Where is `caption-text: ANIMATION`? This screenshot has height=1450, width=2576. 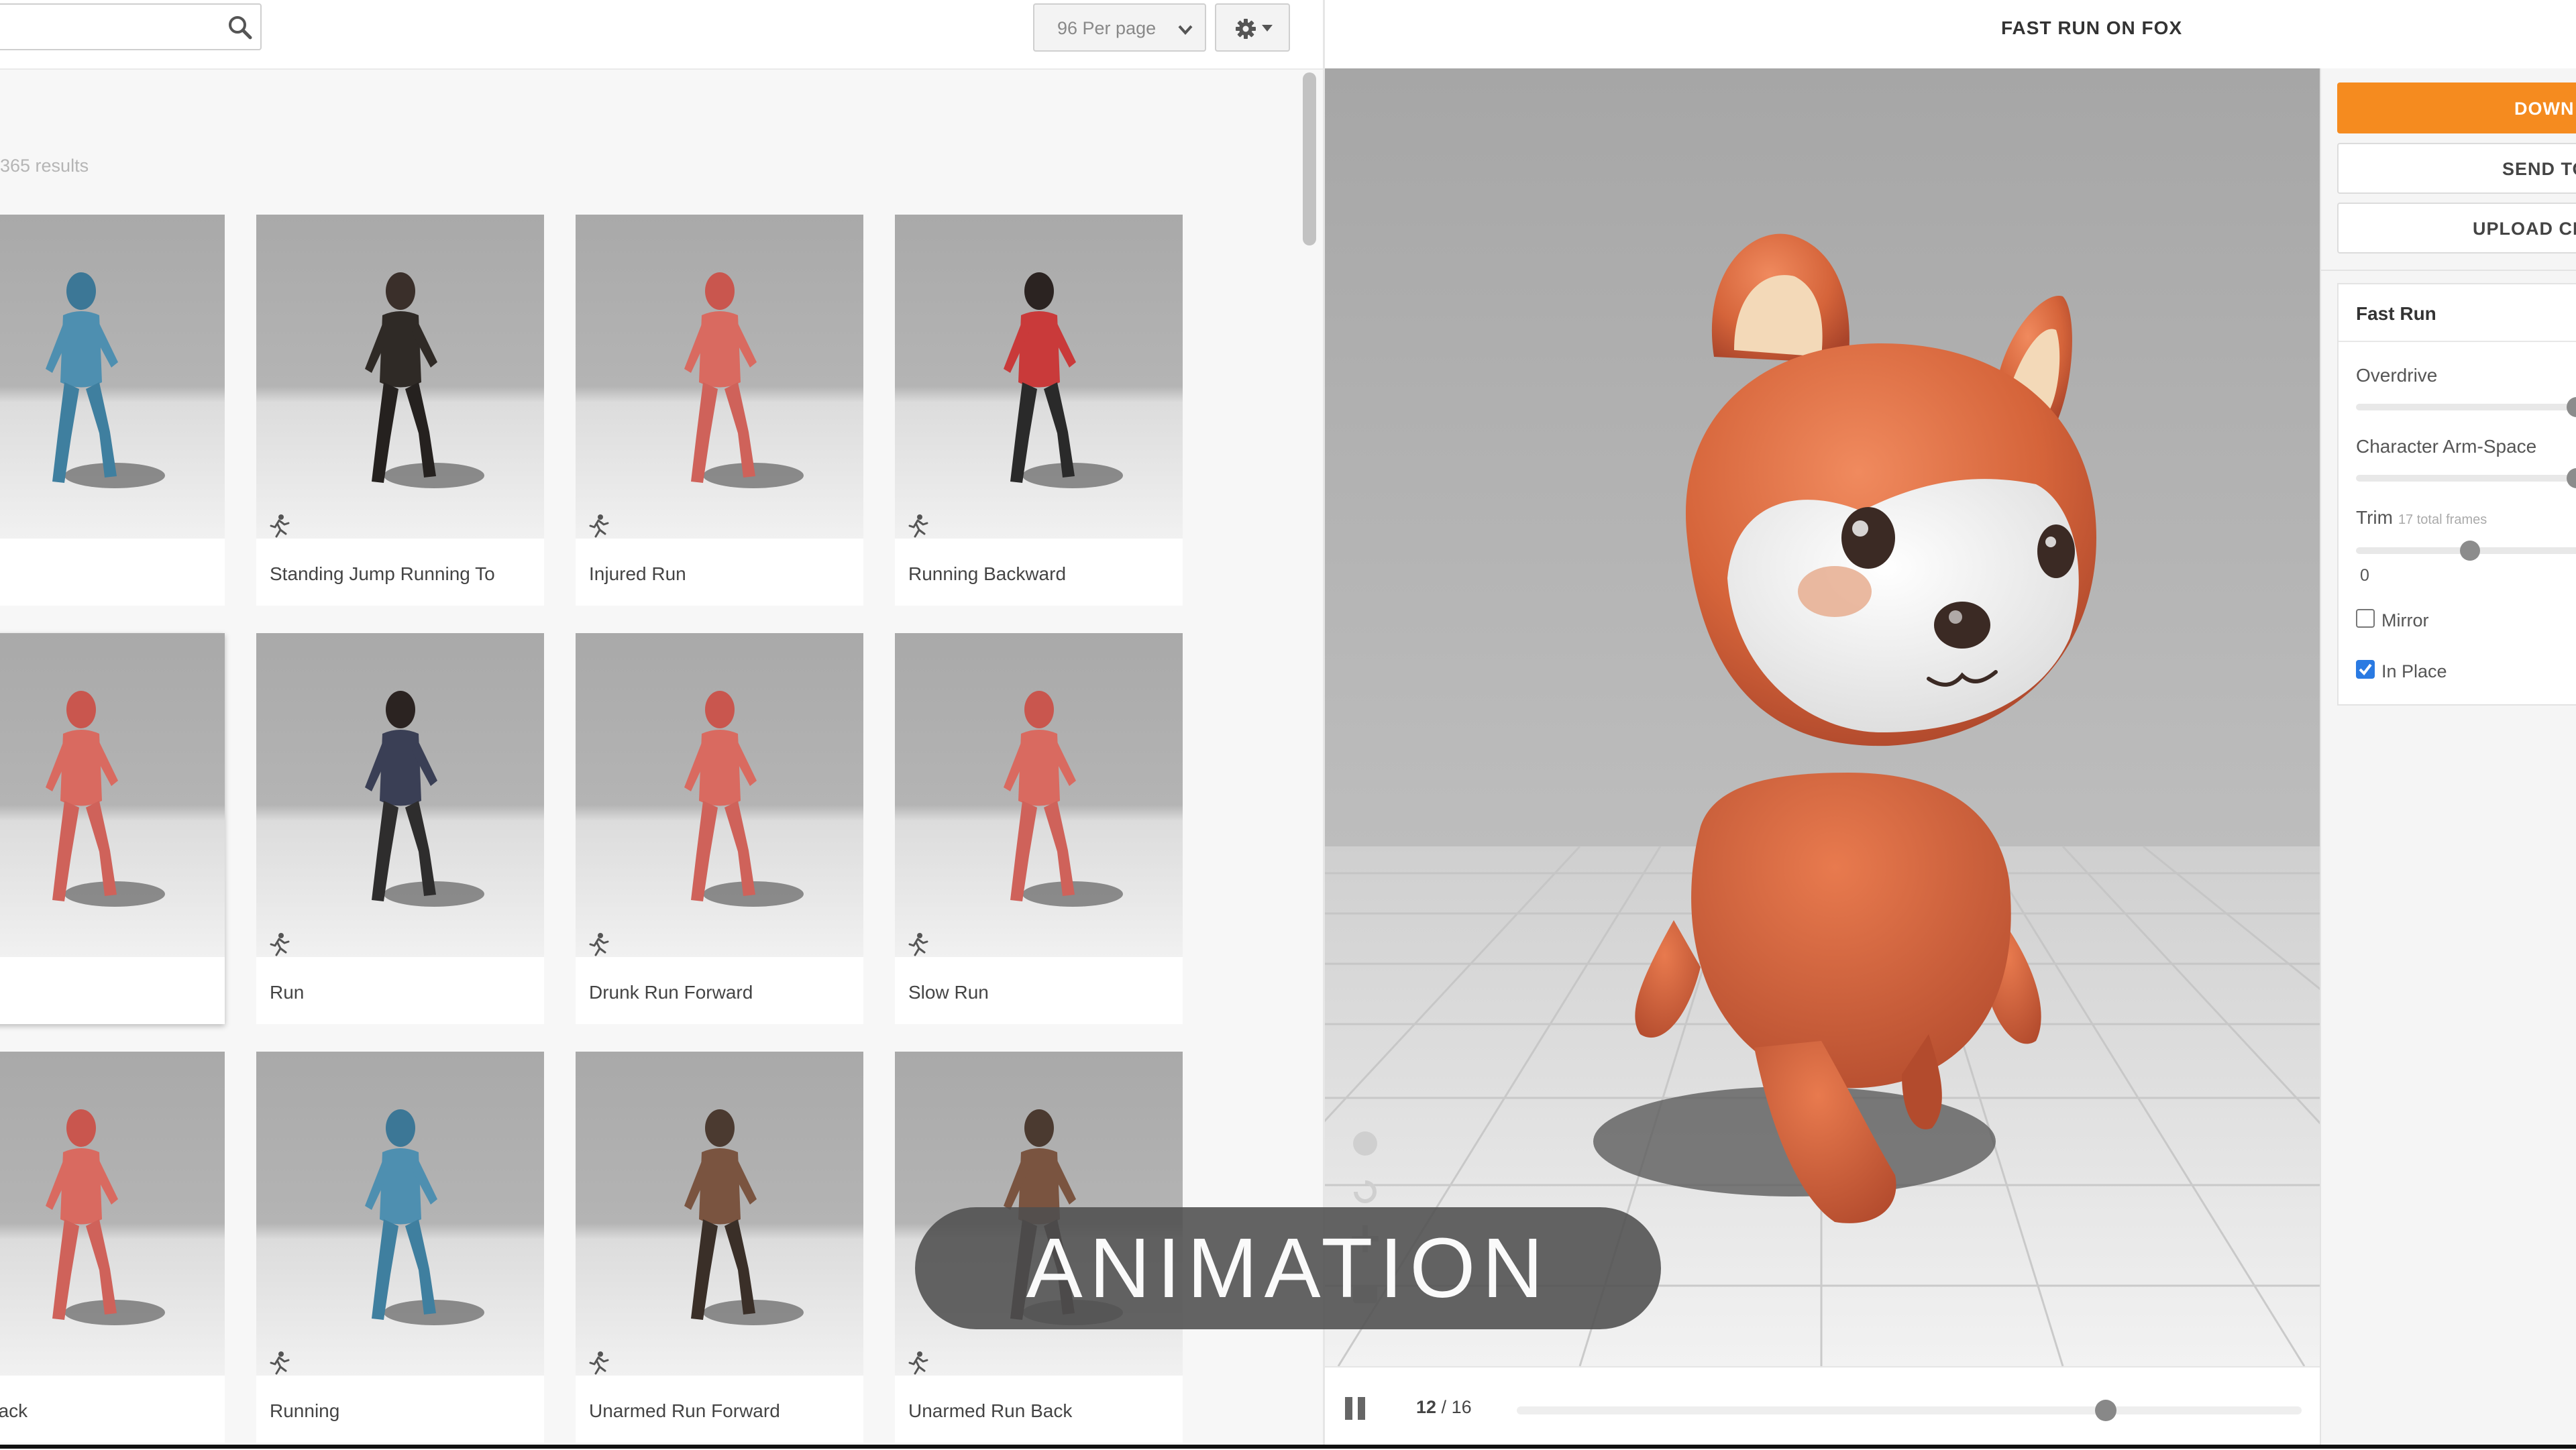 caption-text: ANIMATION is located at coordinates (1288, 1268).